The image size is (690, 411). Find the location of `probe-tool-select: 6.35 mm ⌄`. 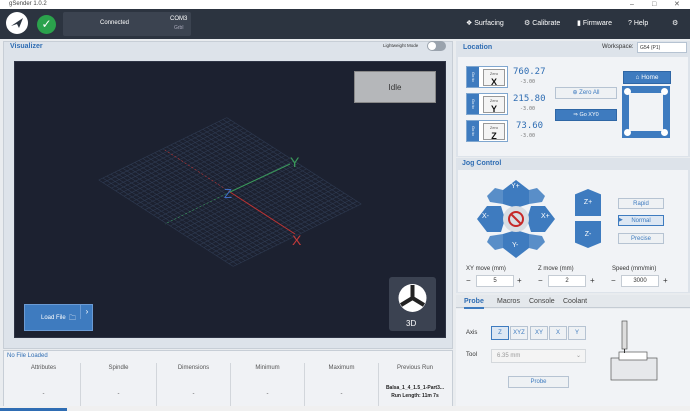

probe-tool-select: 6.35 mm ⌄ is located at coordinates (538, 356).